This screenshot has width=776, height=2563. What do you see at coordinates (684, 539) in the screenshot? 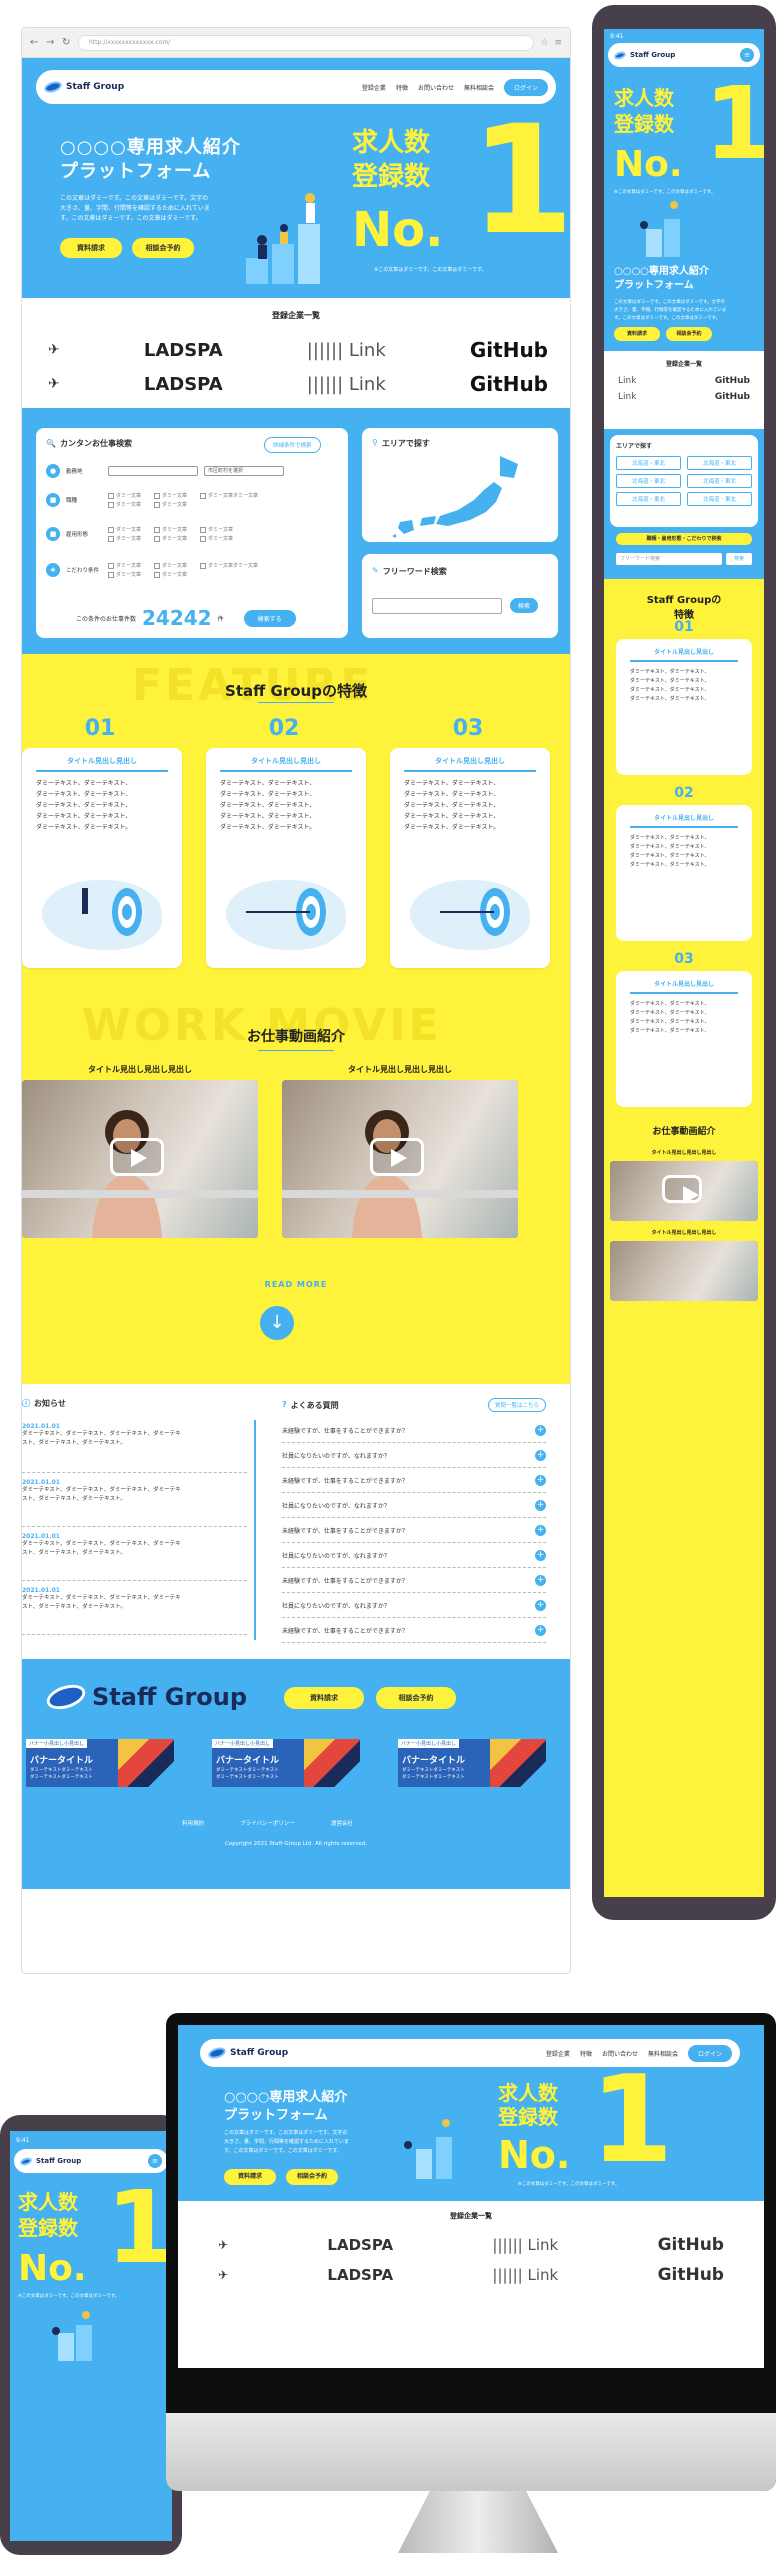
I see `condition-search-button: 職種・雇用形態・こだわりで検索` at bounding box center [684, 539].